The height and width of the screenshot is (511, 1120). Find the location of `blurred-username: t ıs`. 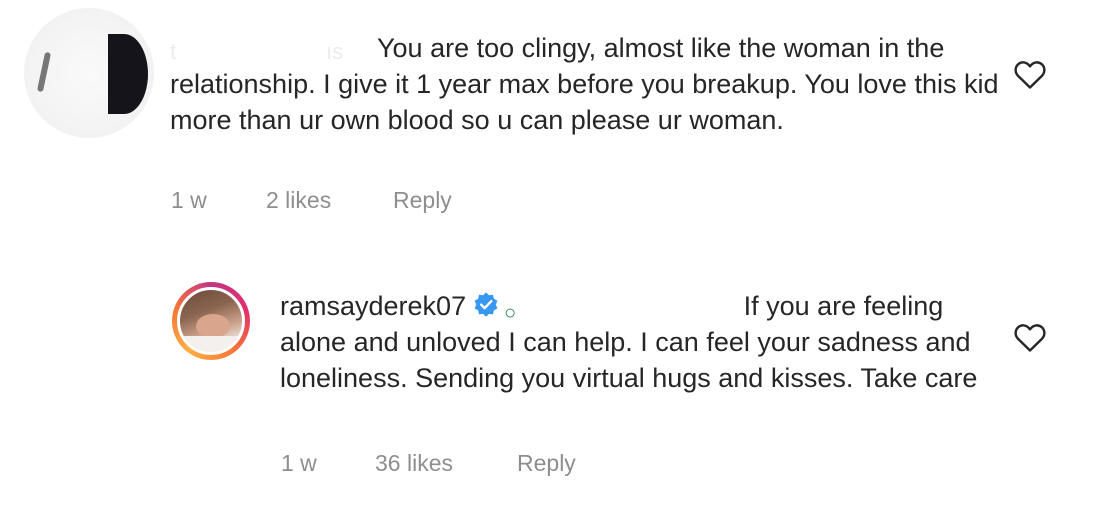

blurred-username: t ıs is located at coordinates (270, 49).